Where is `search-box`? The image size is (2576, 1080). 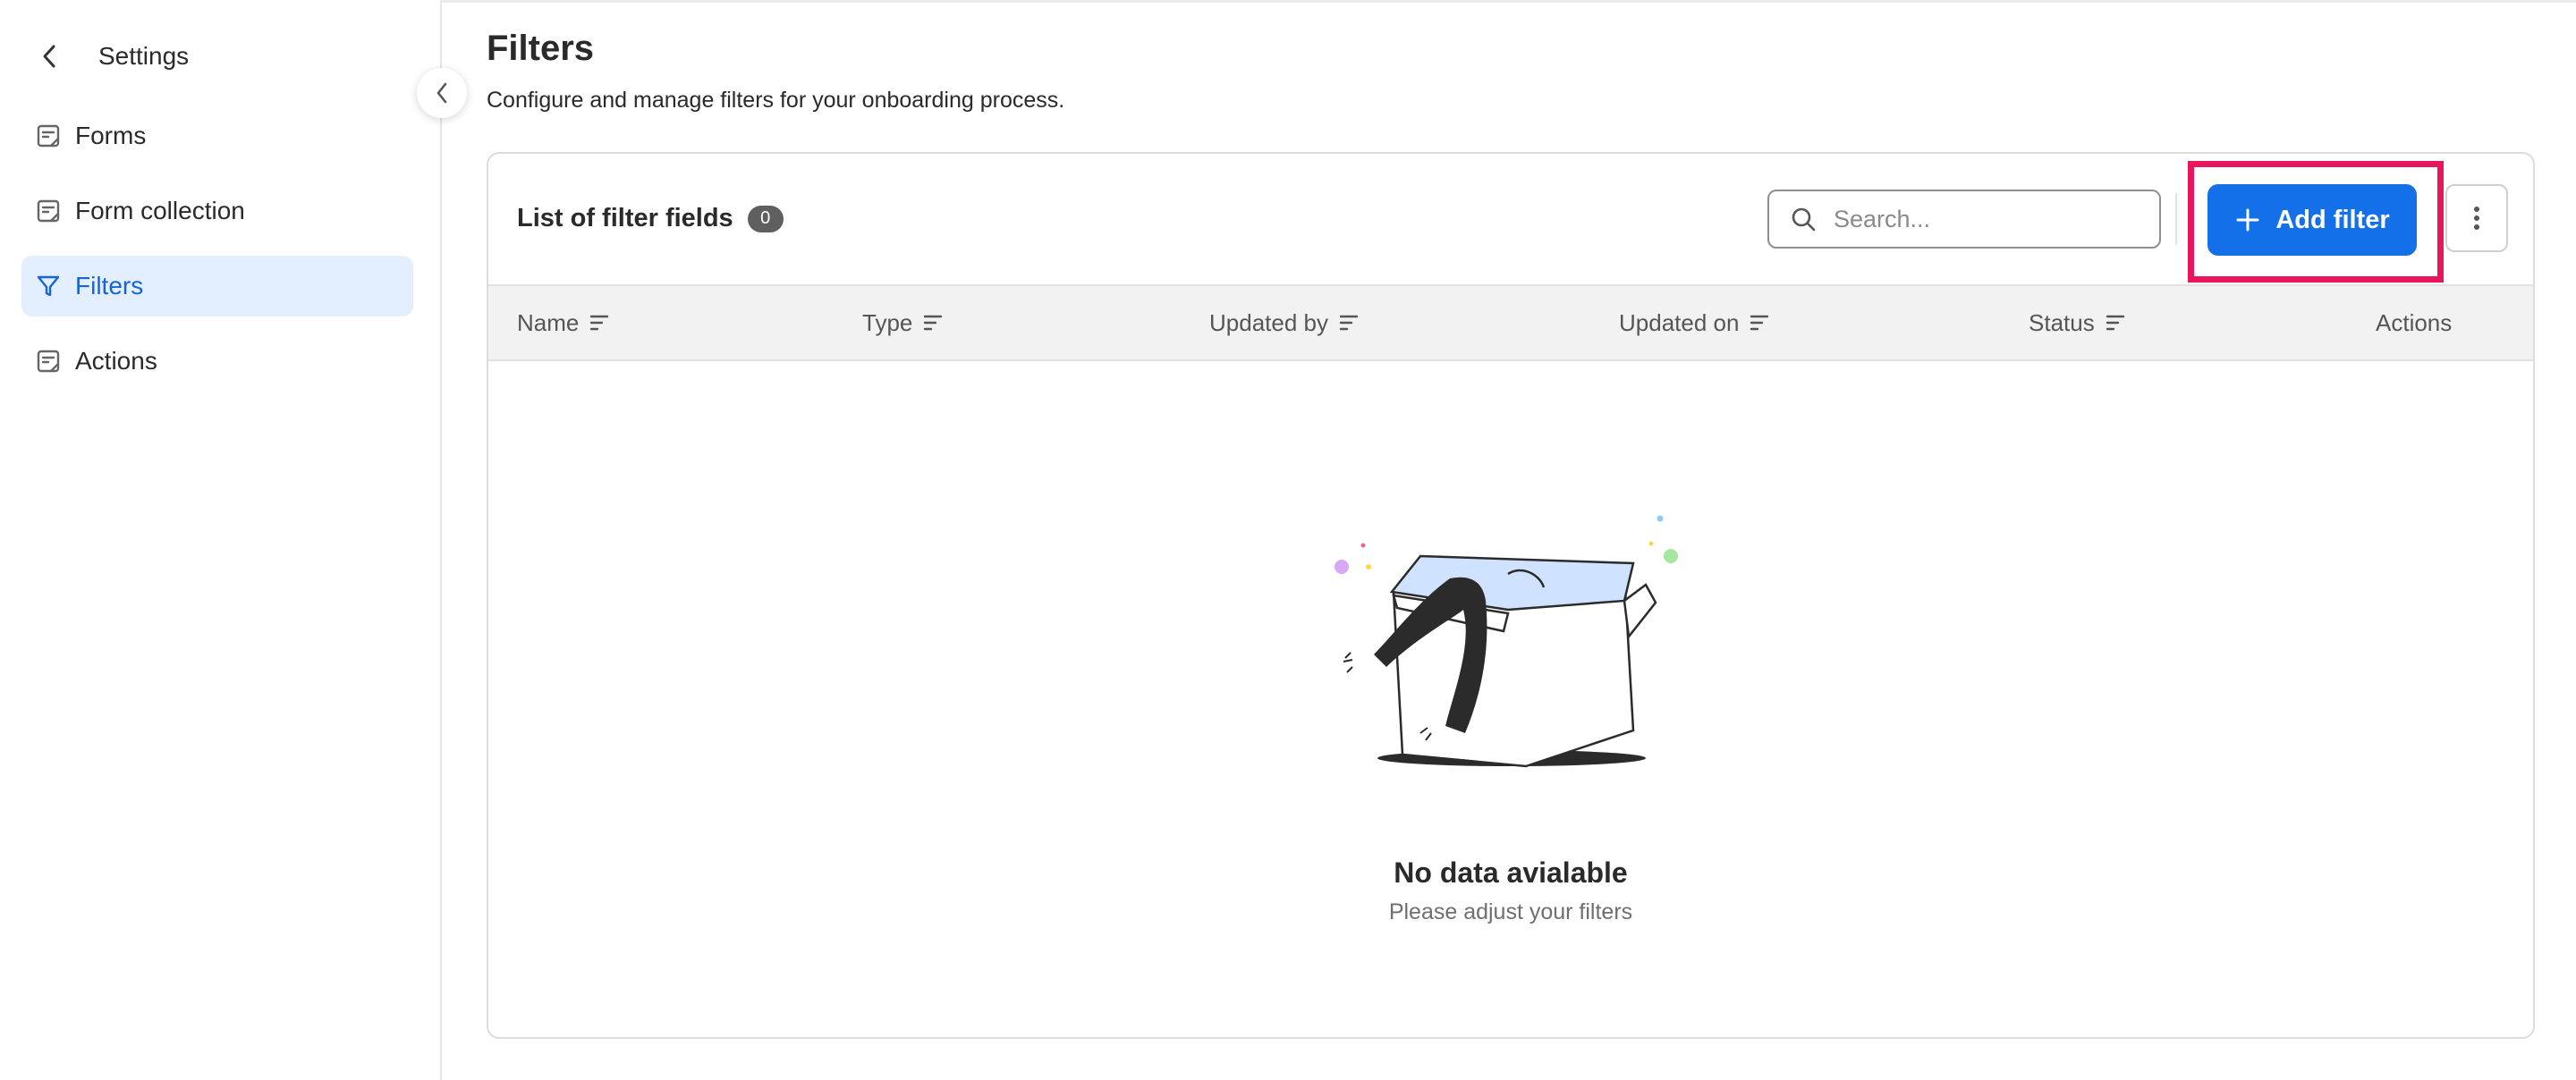
search-box is located at coordinates (1964, 219).